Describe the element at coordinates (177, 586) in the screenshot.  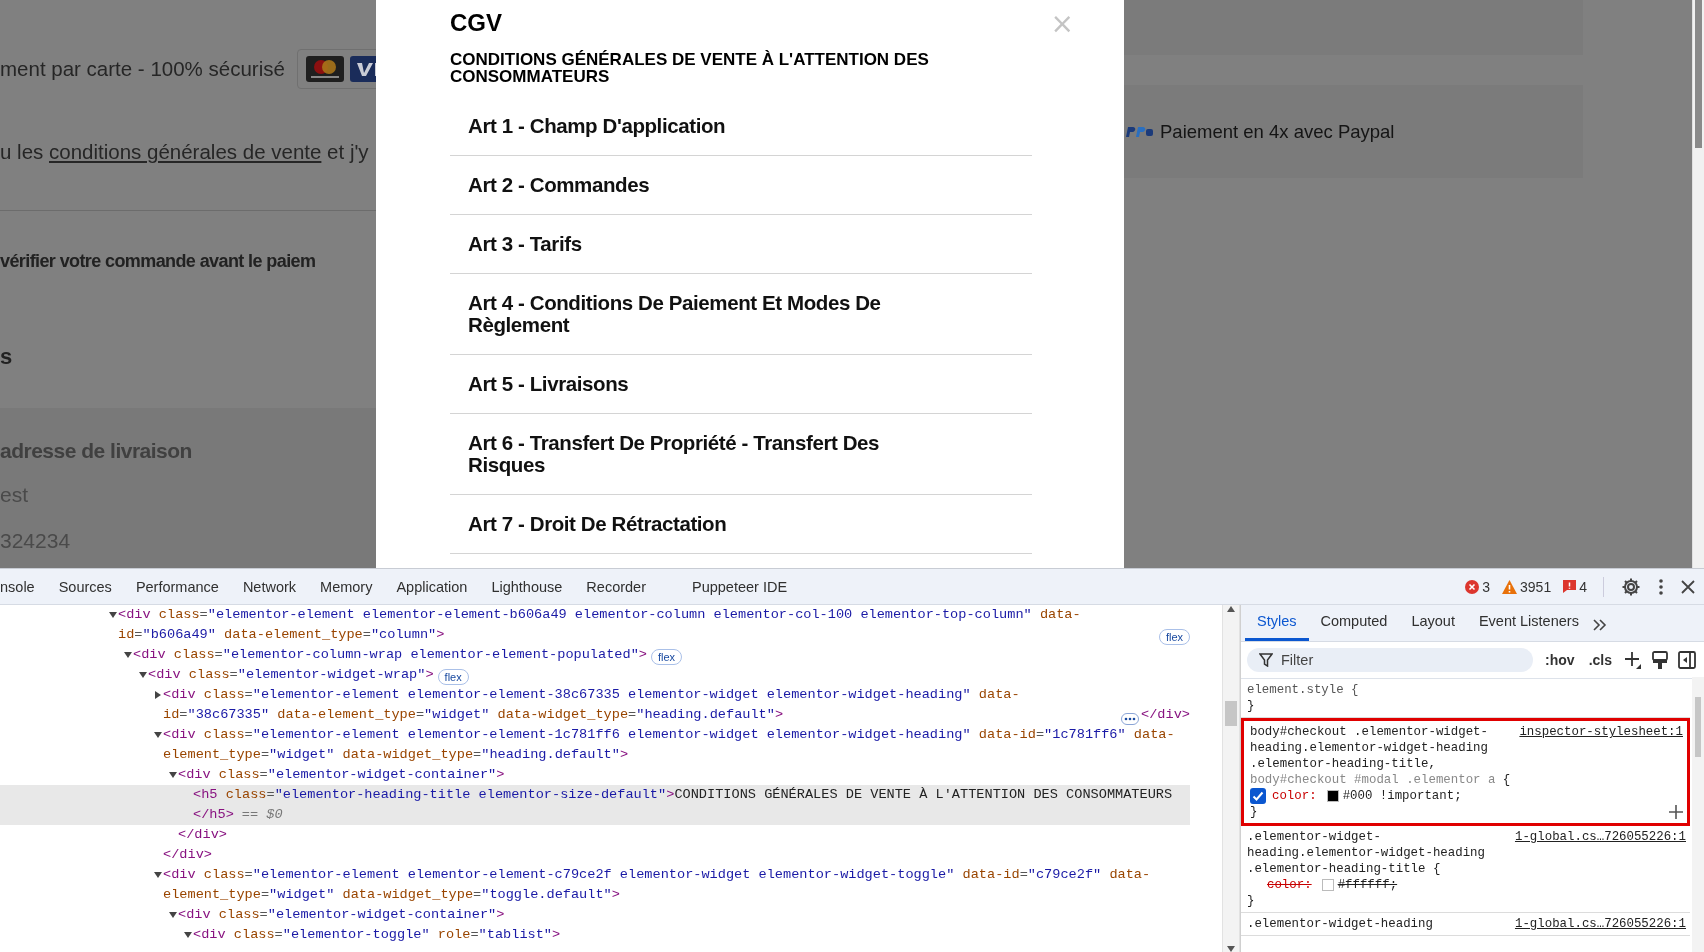
I see `panel-tab: Performance` at that location.